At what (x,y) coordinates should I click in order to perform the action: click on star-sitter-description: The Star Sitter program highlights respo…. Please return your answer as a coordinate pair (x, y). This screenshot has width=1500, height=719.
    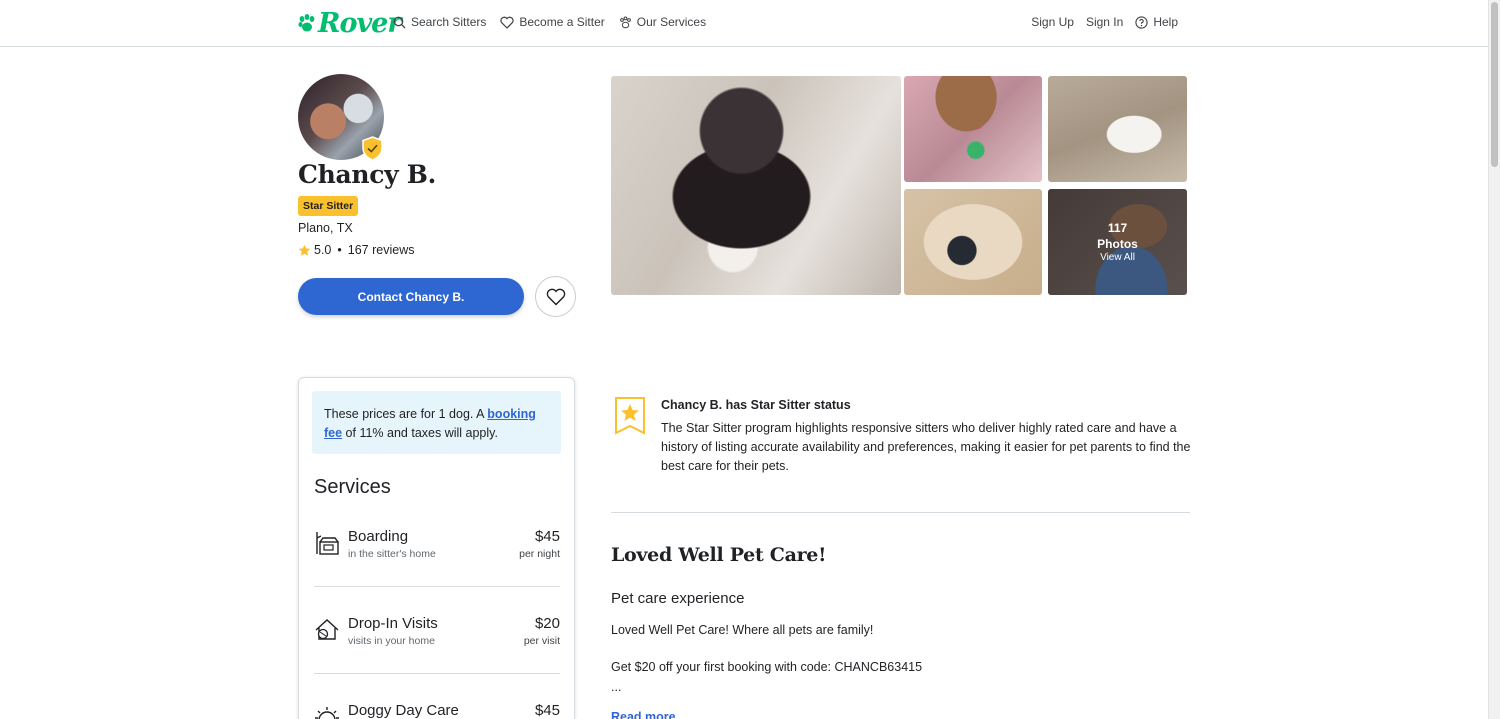
    Looking at the image, I should click on (926, 447).